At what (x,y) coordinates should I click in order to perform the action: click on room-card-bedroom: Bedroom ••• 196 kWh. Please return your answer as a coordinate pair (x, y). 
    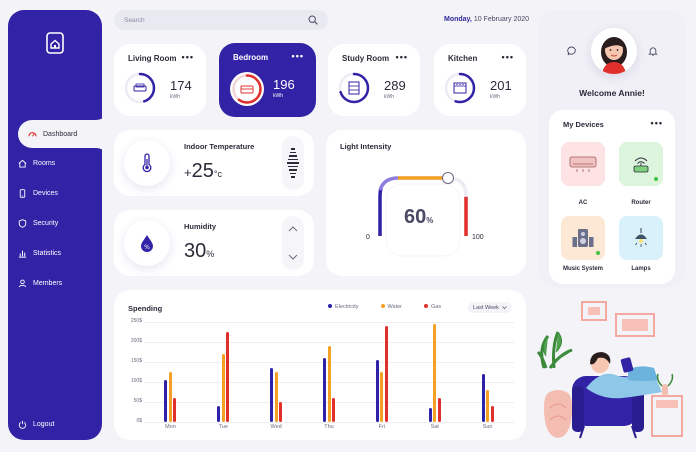
    Looking at the image, I should click on (267, 80).